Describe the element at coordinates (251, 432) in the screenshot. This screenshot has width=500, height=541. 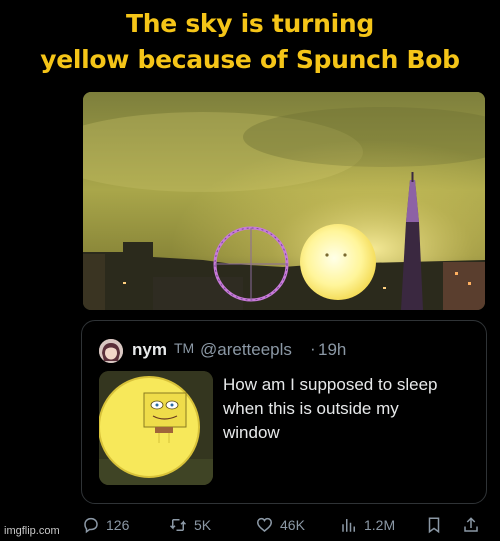
I see `tweet-text-line: window` at that location.